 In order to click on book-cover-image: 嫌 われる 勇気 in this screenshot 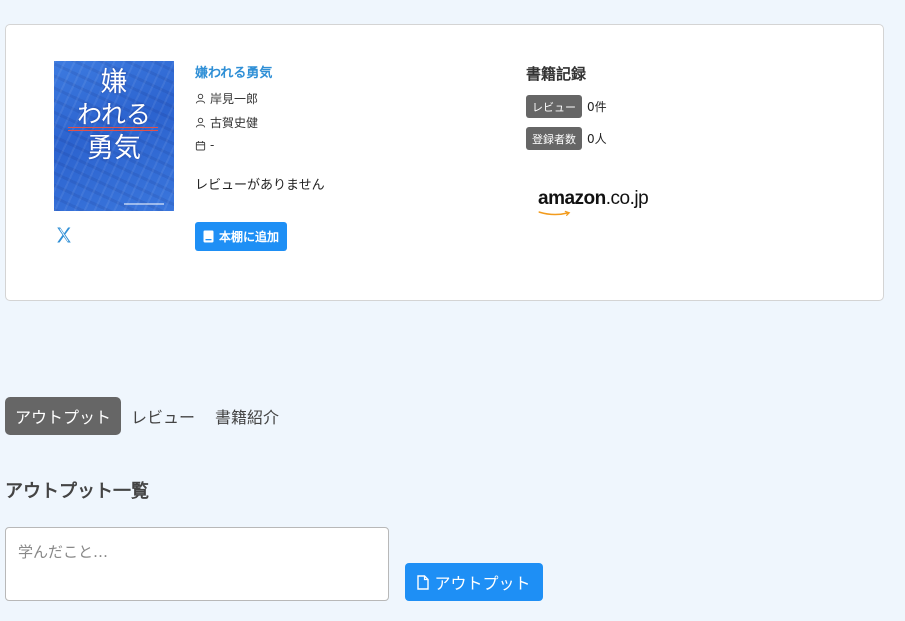, I will do `click(114, 136)`.